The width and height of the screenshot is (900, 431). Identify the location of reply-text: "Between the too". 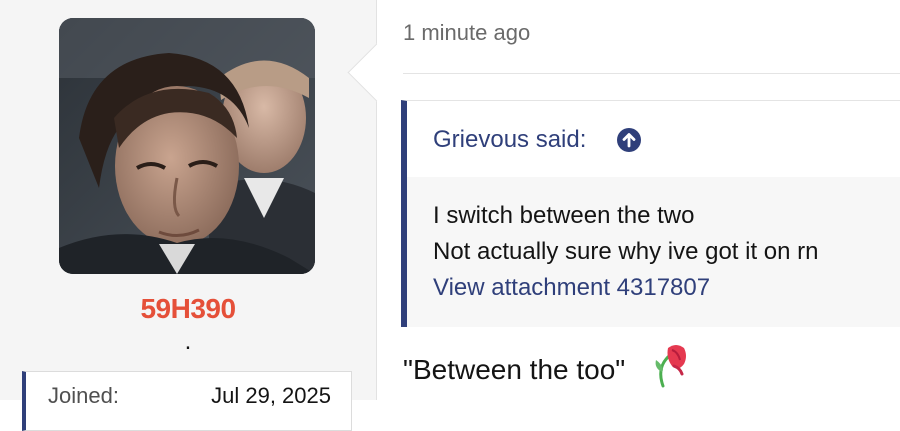
(514, 369).